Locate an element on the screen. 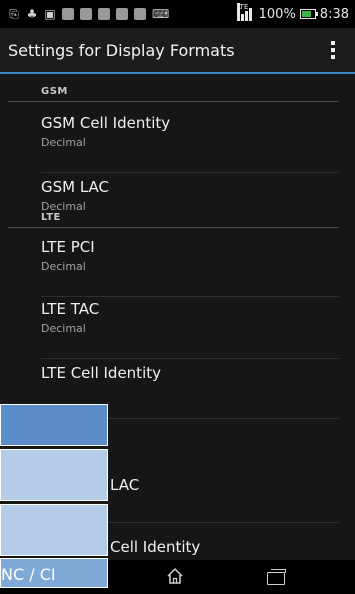  action-bar: Settings for Display Formats is located at coordinates (177, 51).